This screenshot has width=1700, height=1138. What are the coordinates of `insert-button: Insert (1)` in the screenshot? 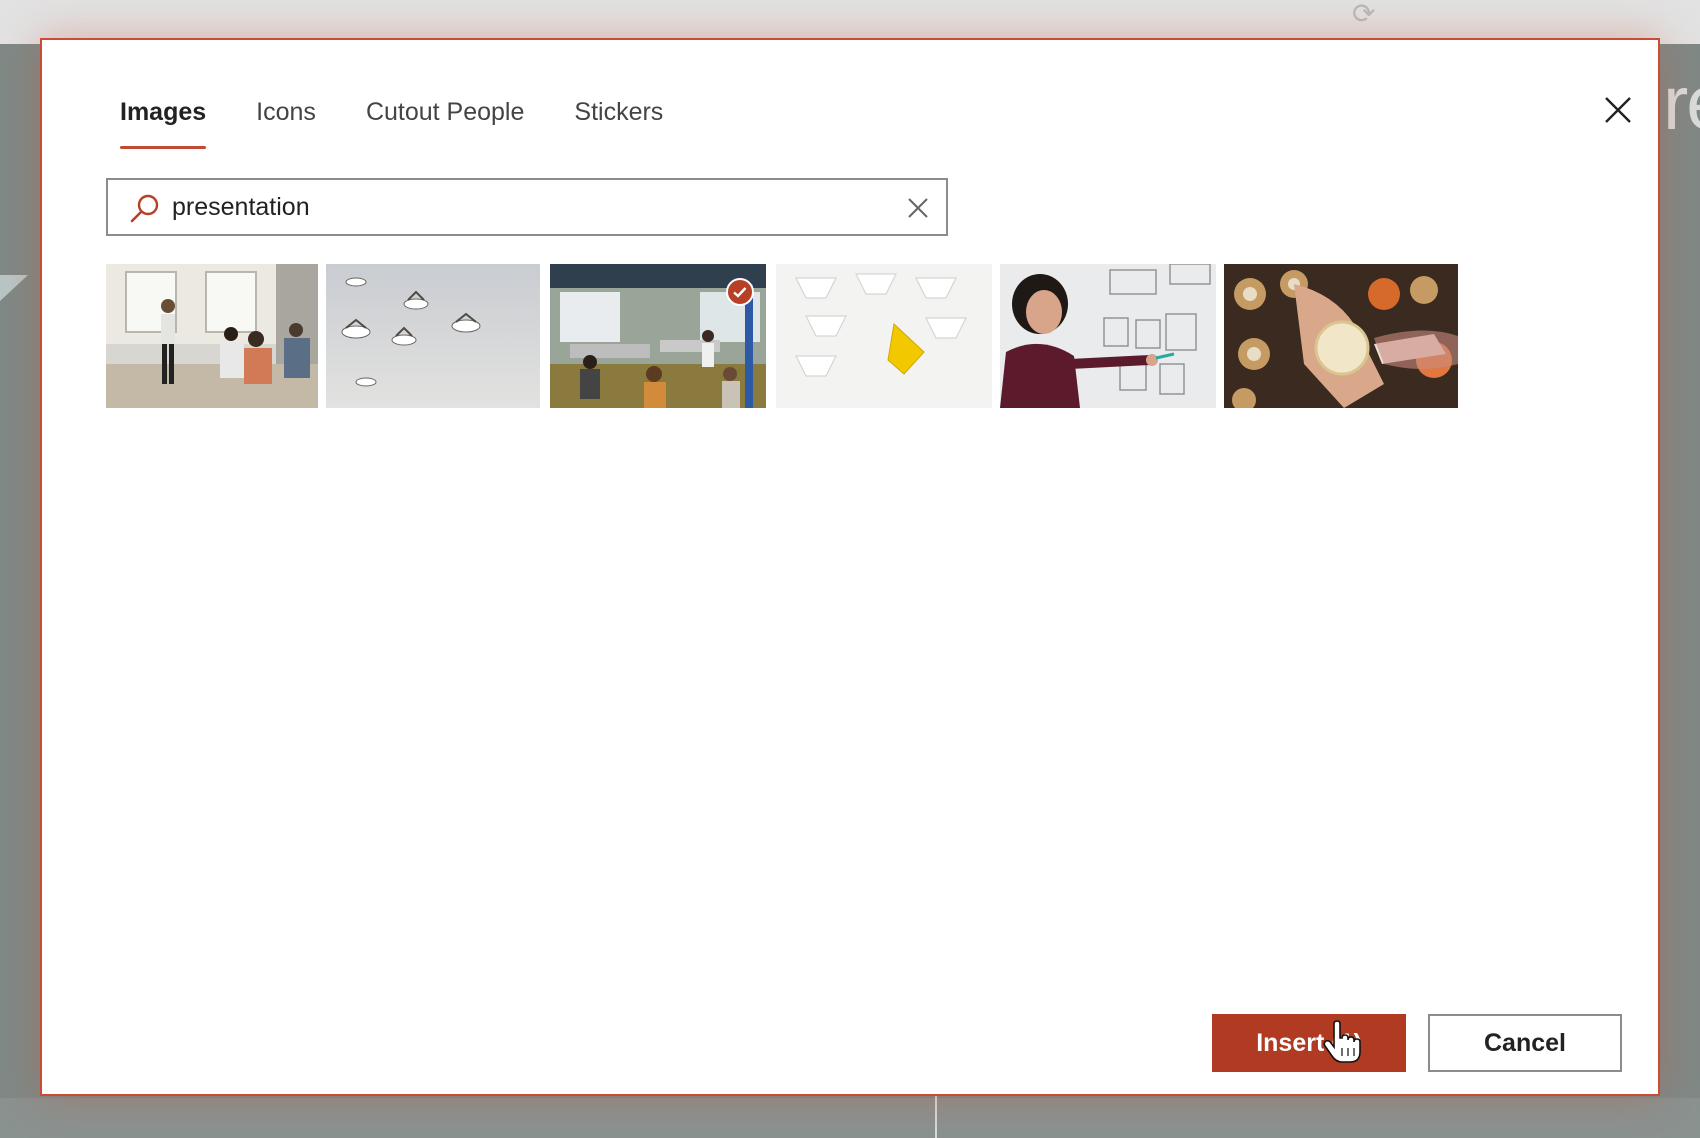 It's located at (1309, 1043).